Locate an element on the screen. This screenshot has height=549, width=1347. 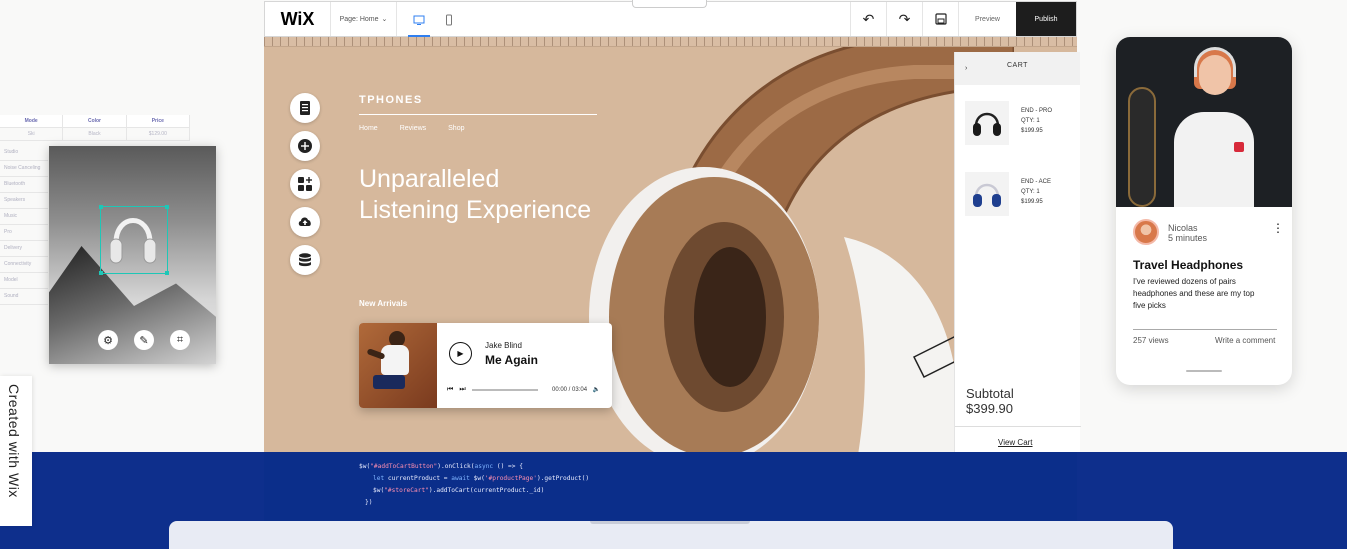
pages-button is located at coordinates (305, 108).